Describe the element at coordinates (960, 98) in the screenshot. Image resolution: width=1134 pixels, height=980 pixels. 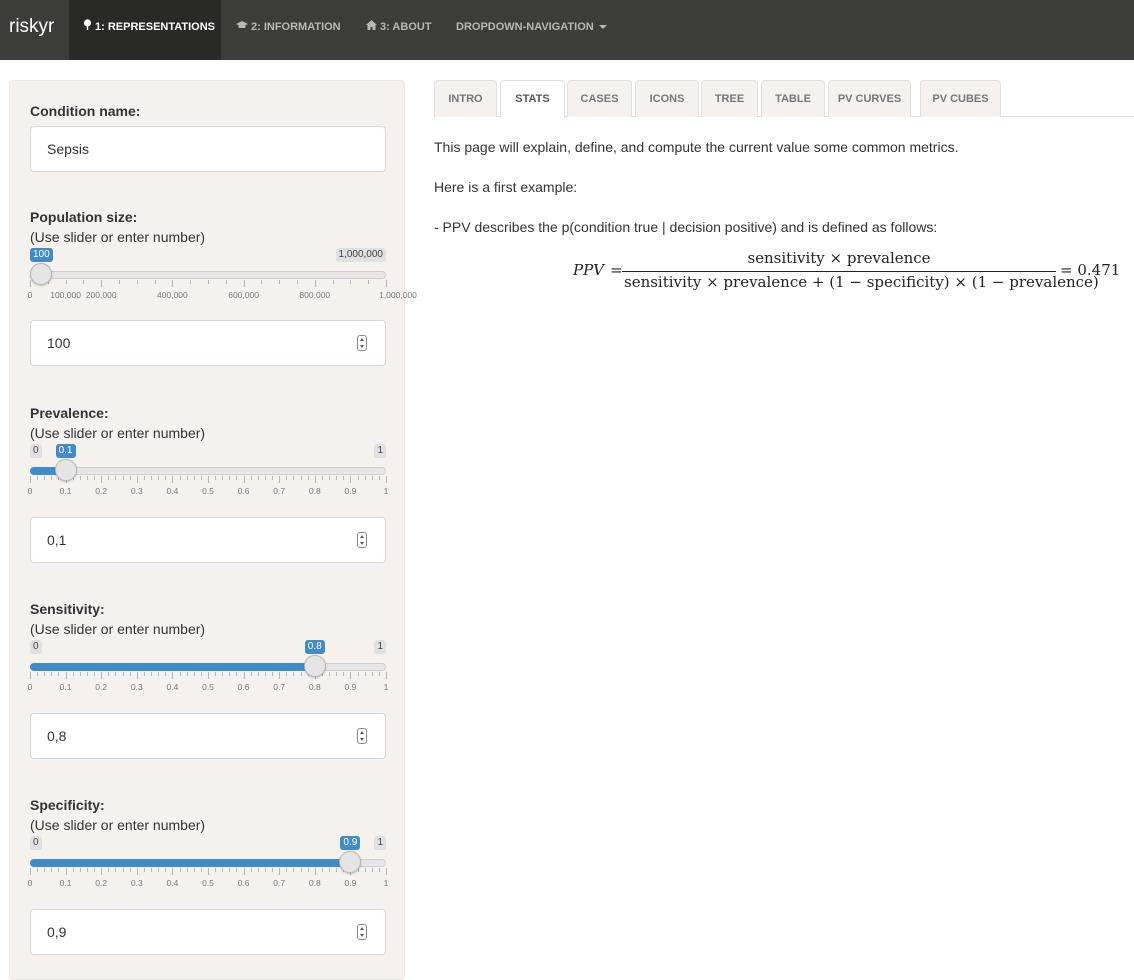
I see `tab-pv-cubes: PV CUBES` at that location.